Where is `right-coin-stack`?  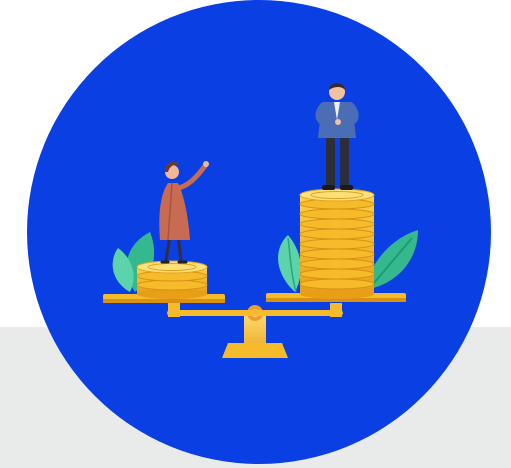 right-coin-stack is located at coordinates (337, 243).